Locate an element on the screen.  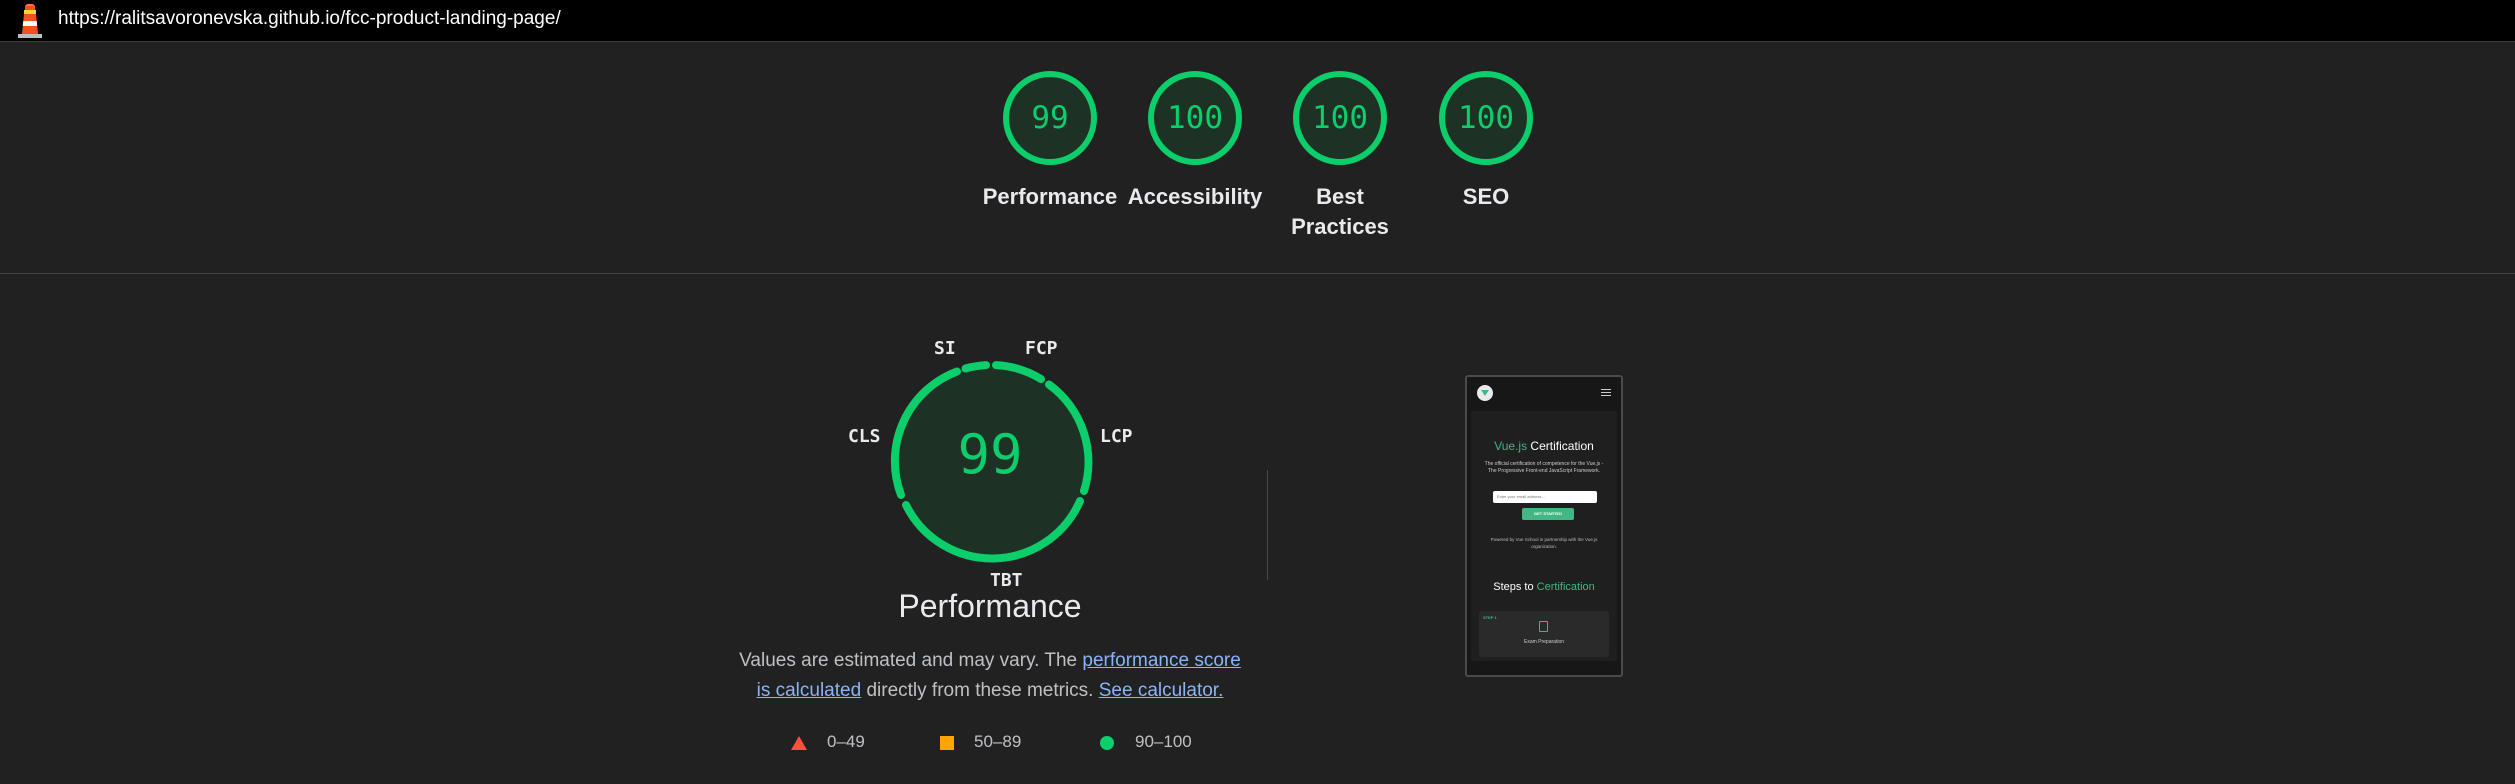
see-calculator-link: See calculator. is located at coordinates (1161, 690).